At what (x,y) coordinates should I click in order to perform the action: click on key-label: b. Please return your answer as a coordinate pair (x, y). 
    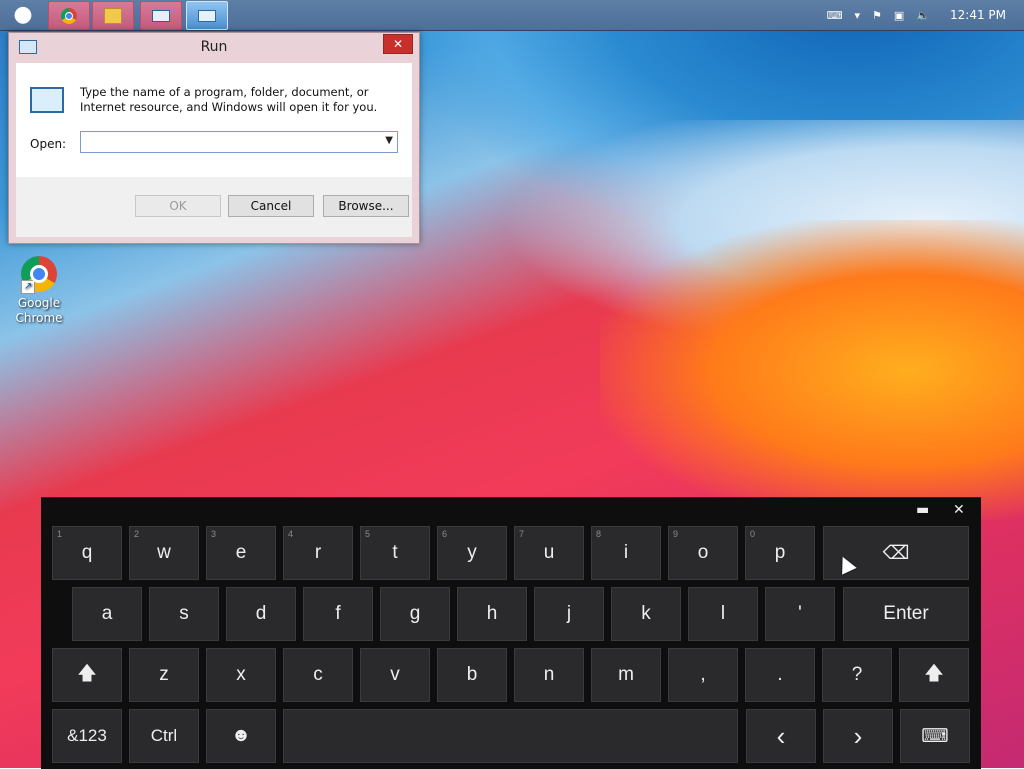
    Looking at the image, I should click on (472, 674).